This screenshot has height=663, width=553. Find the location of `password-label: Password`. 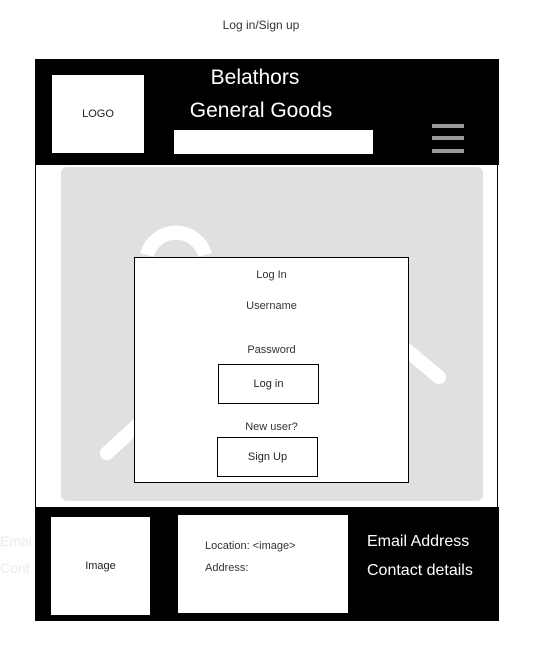

password-label: Password is located at coordinates (271, 350).